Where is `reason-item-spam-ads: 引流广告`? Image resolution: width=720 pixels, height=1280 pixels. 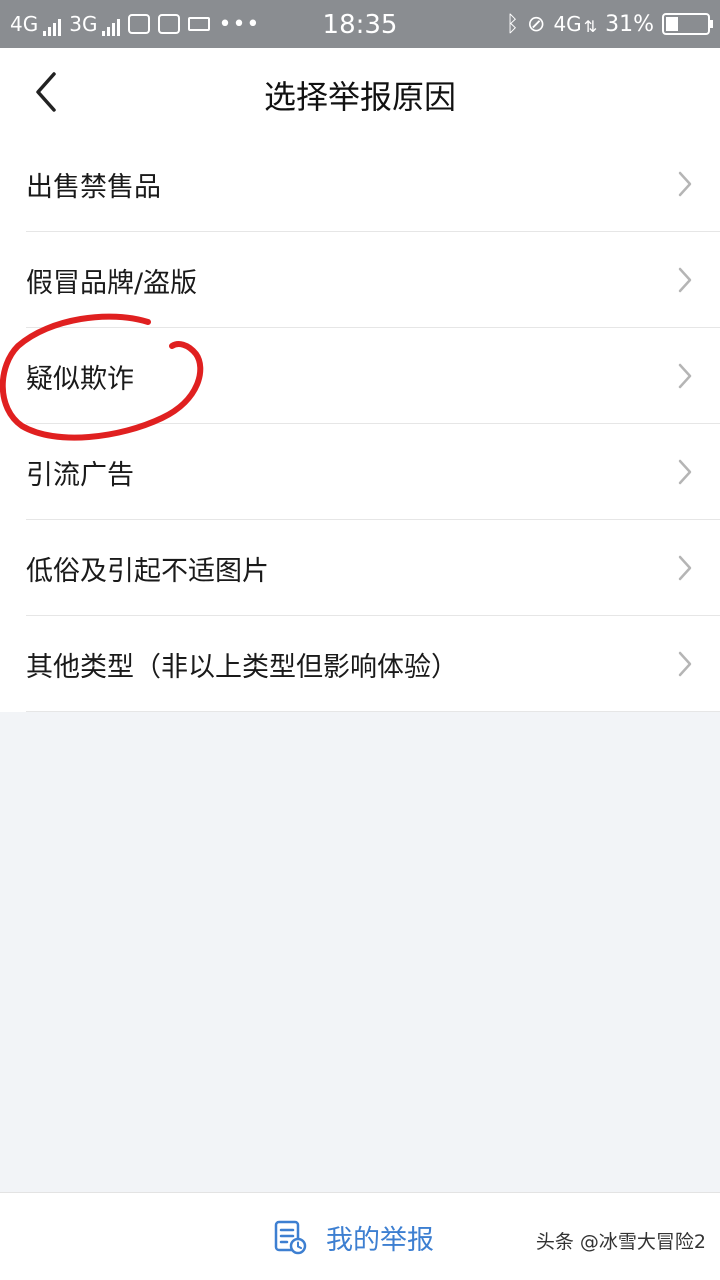 reason-item-spam-ads: 引流广告 is located at coordinates (360, 472).